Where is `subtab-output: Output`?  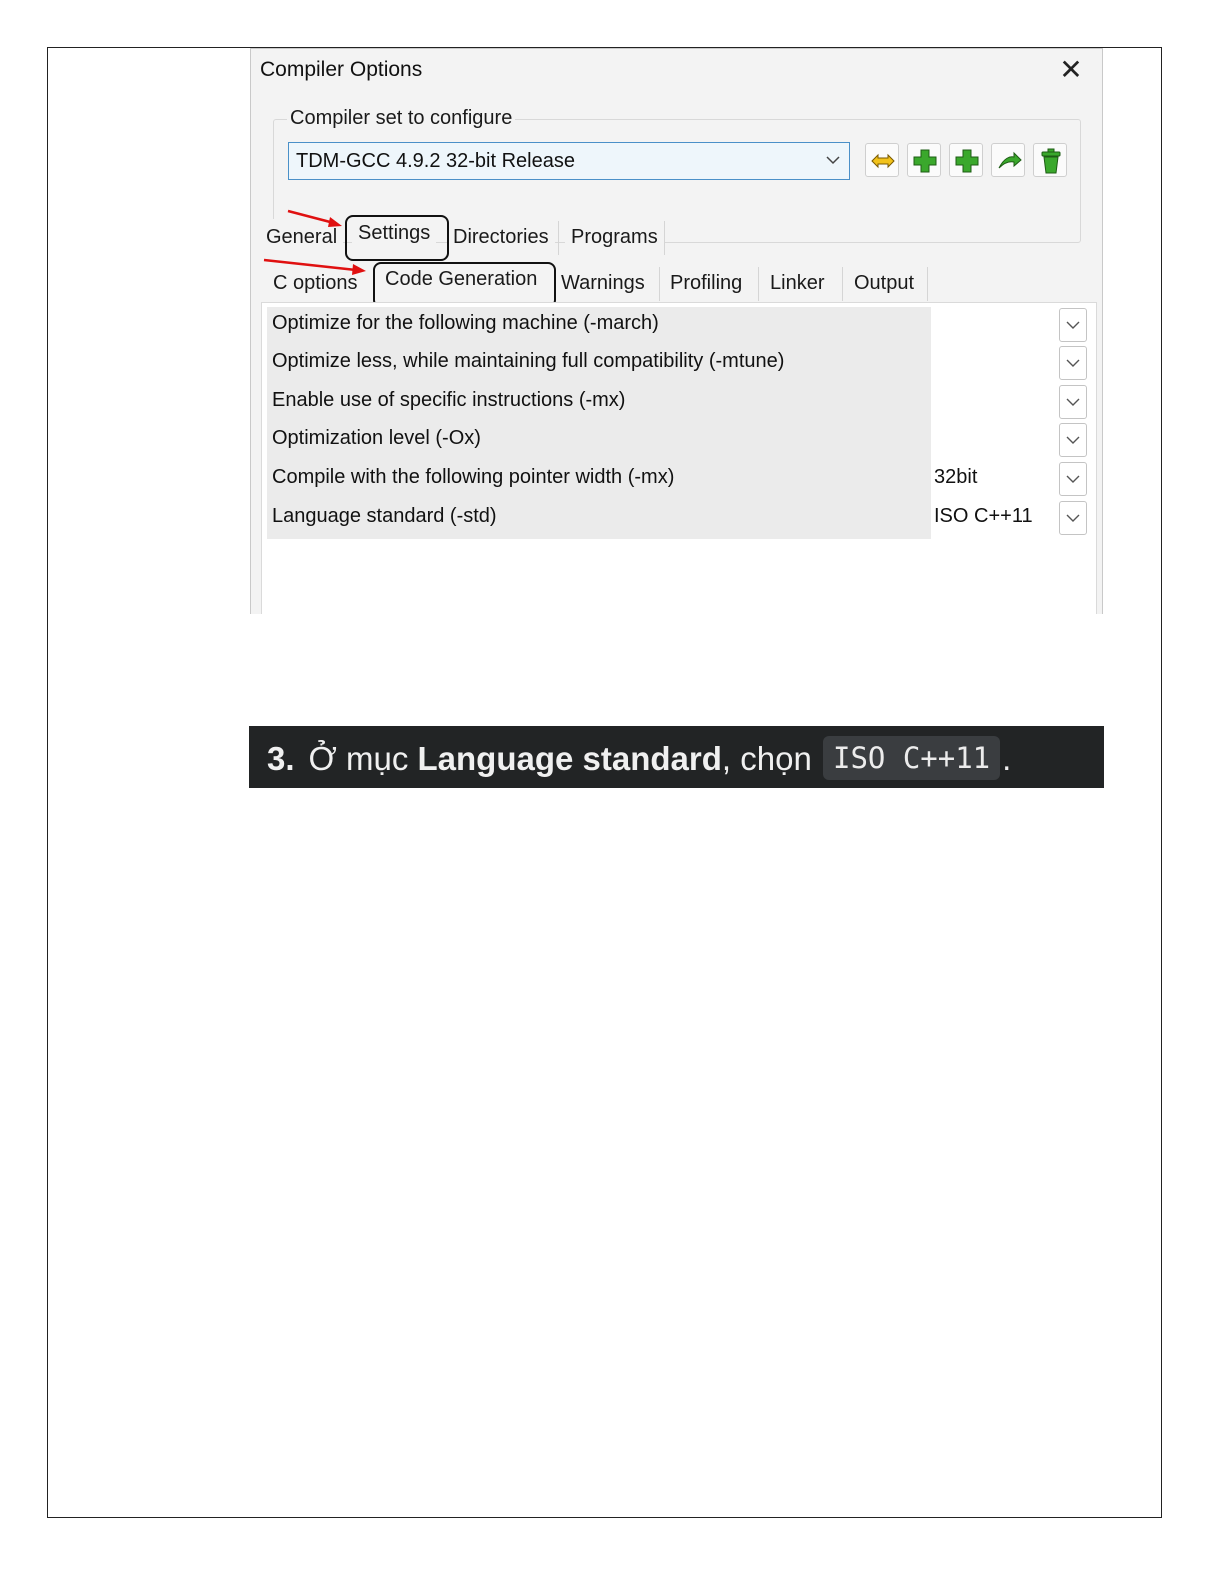
subtab-output: Output is located at coordinates (884, 283).